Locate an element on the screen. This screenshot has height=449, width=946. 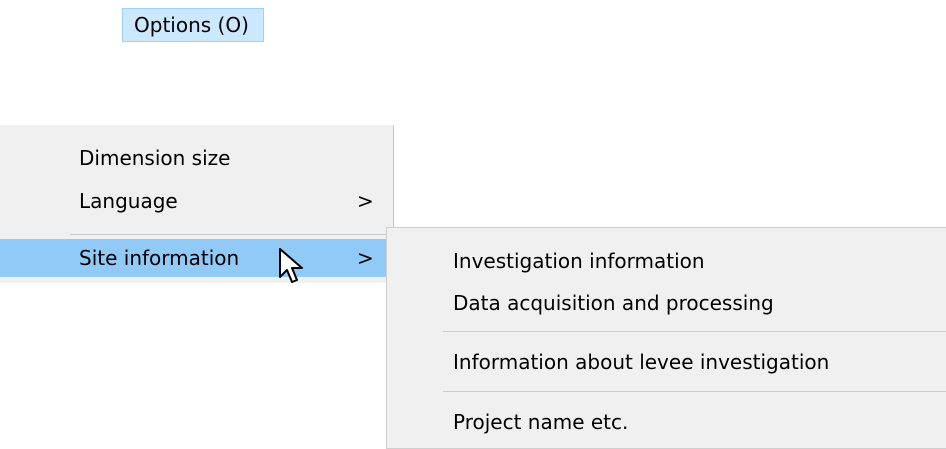
submenu-item-data-acquisition: Data acquisition and processing is located at coordinates (666, 303).